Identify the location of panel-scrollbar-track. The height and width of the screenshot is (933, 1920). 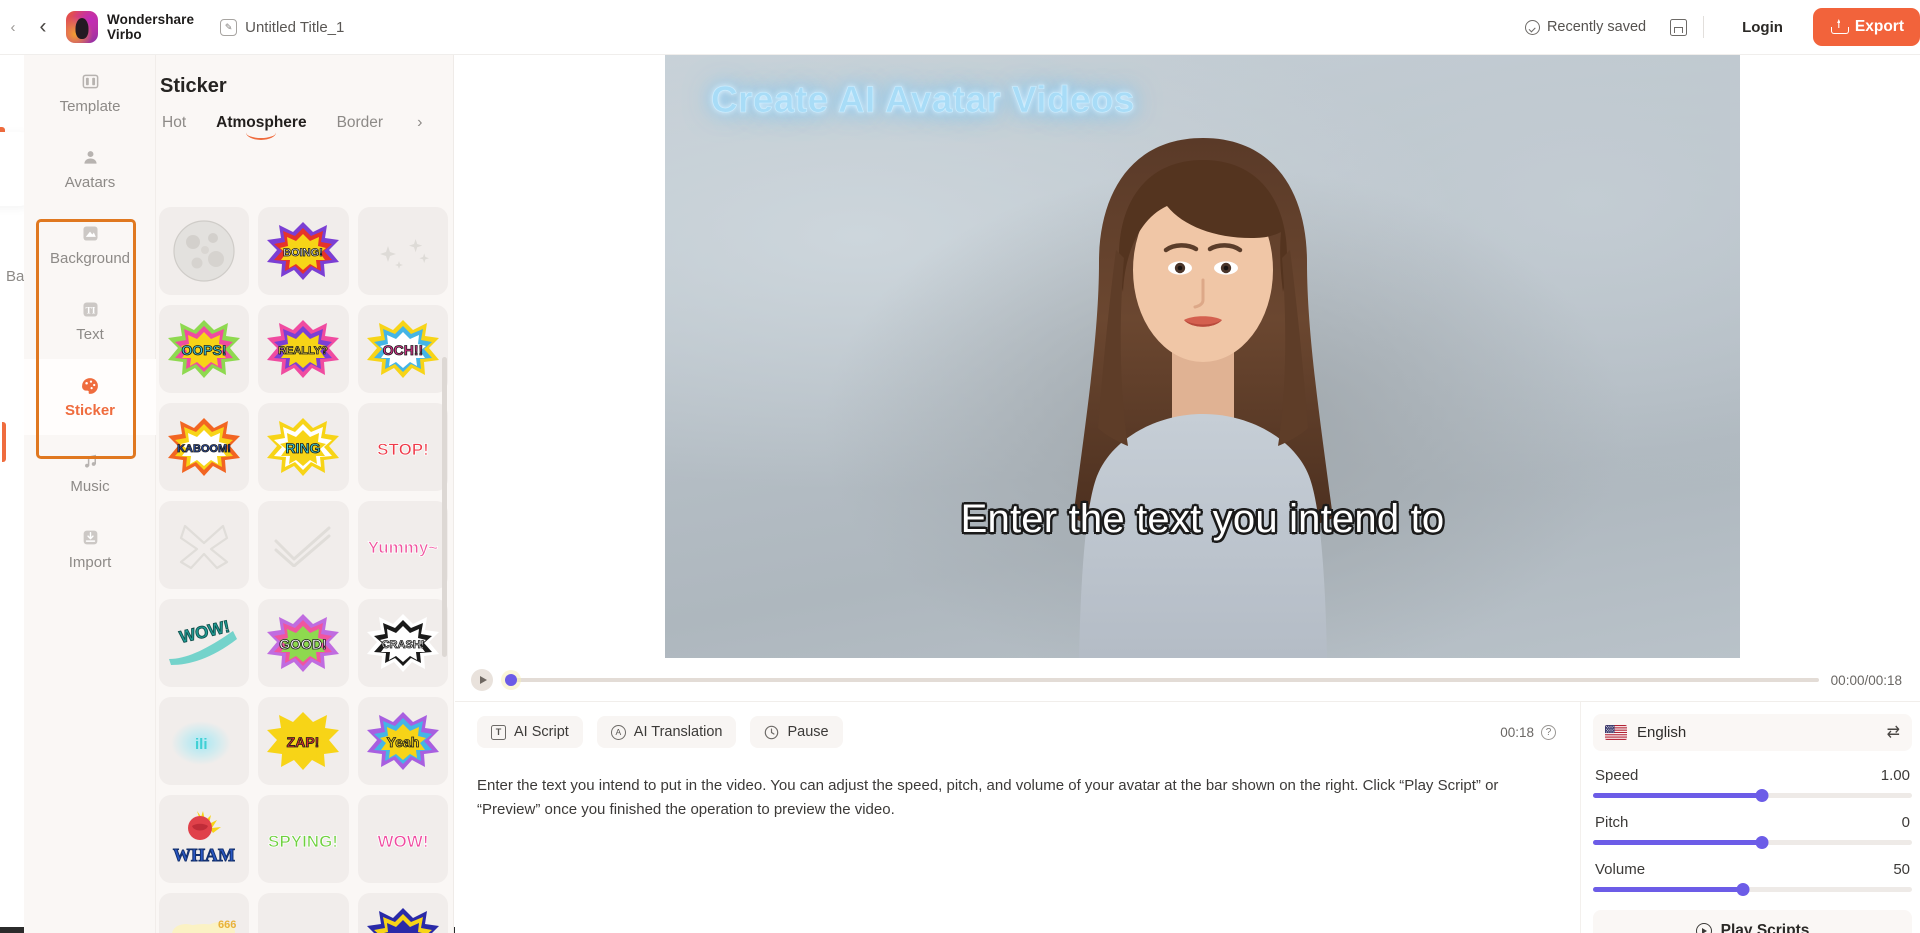
(446, 569).